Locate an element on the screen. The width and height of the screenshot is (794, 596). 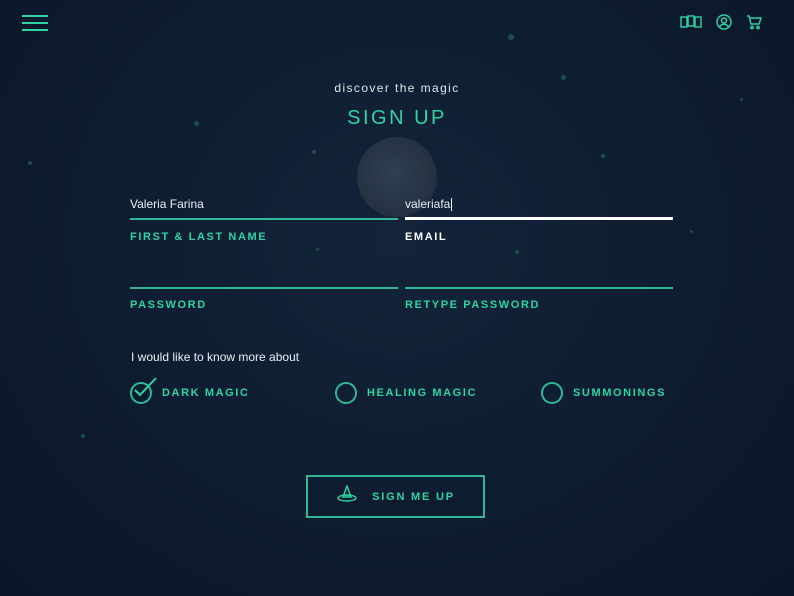
text-caret is located at coordinates (452, 205).